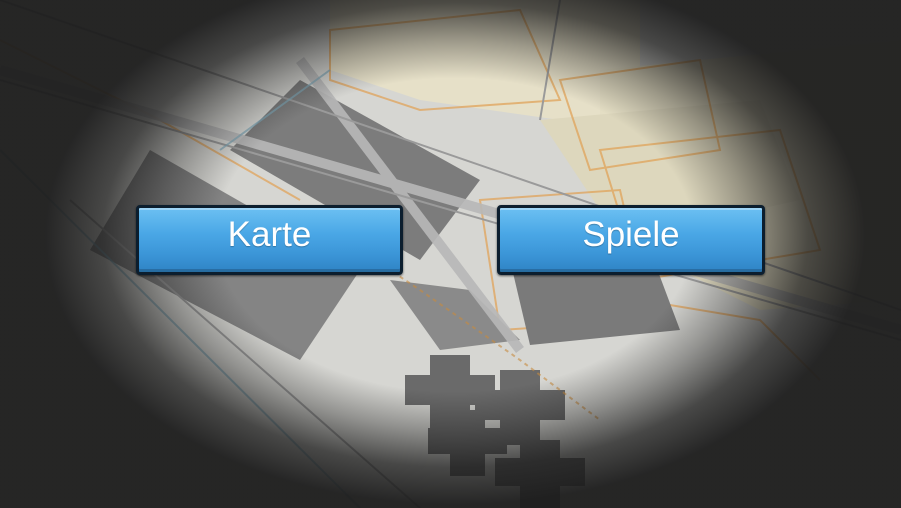 This screenshot has width=901, height=508. I want to click on karte-button-label: Karte, so click(269, 234).